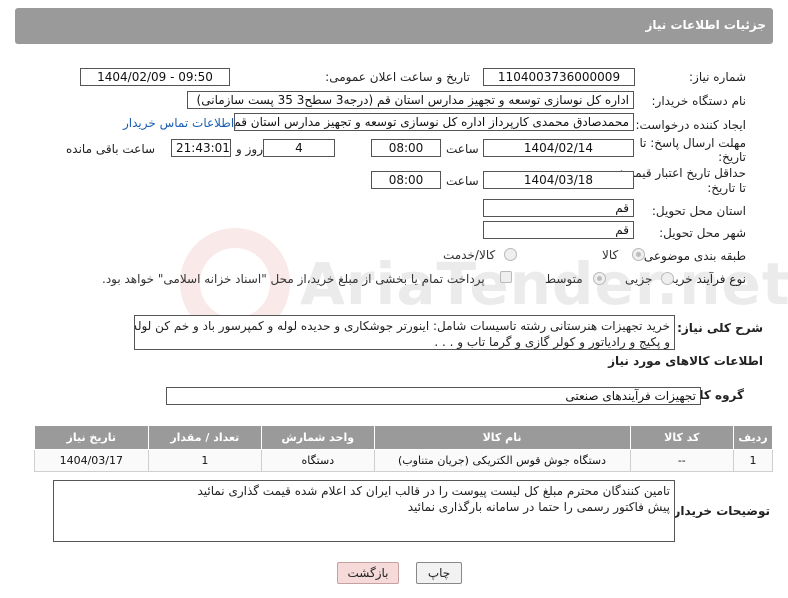 Image resolution: width=788 pixels, height=598 pixels. What do you see at coordinates (726, 188) in the screenshot?
I see `validity-label-line2: تا تاریخ:` at bounding box center [726, 188].